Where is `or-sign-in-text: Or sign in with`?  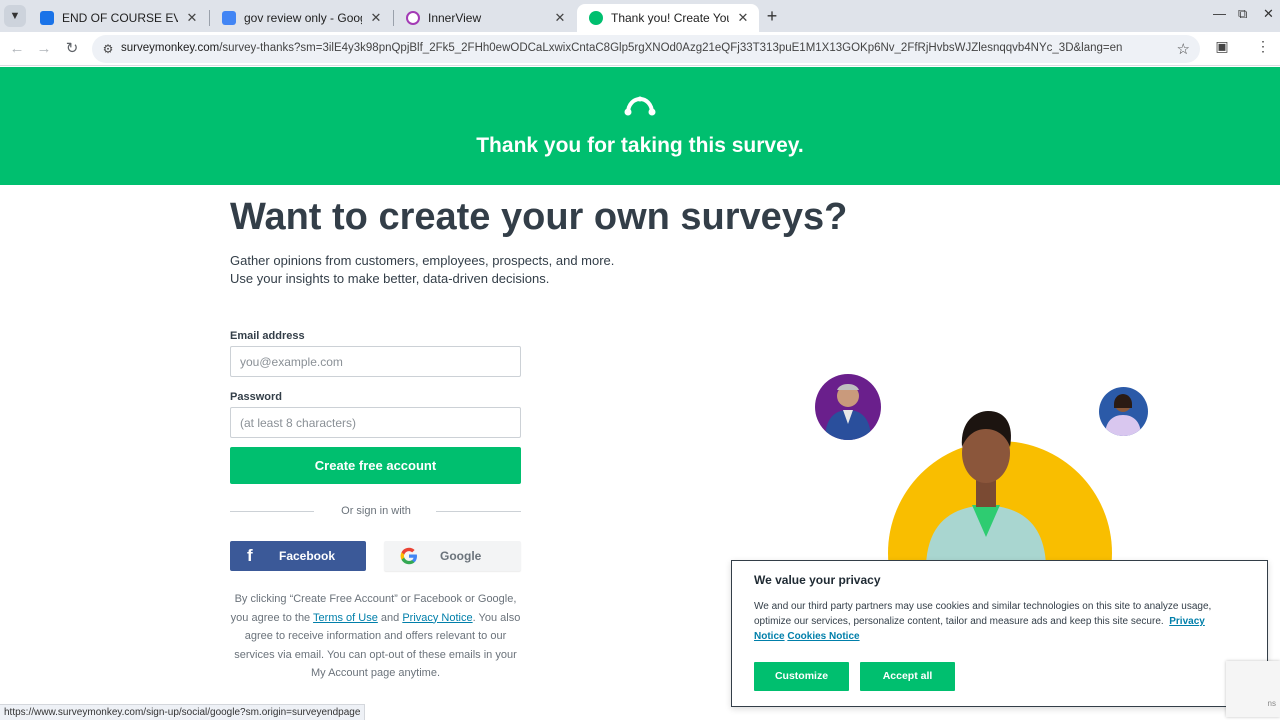
or-sign-in-text: Or sign in with is located at coordinates (376, 511).